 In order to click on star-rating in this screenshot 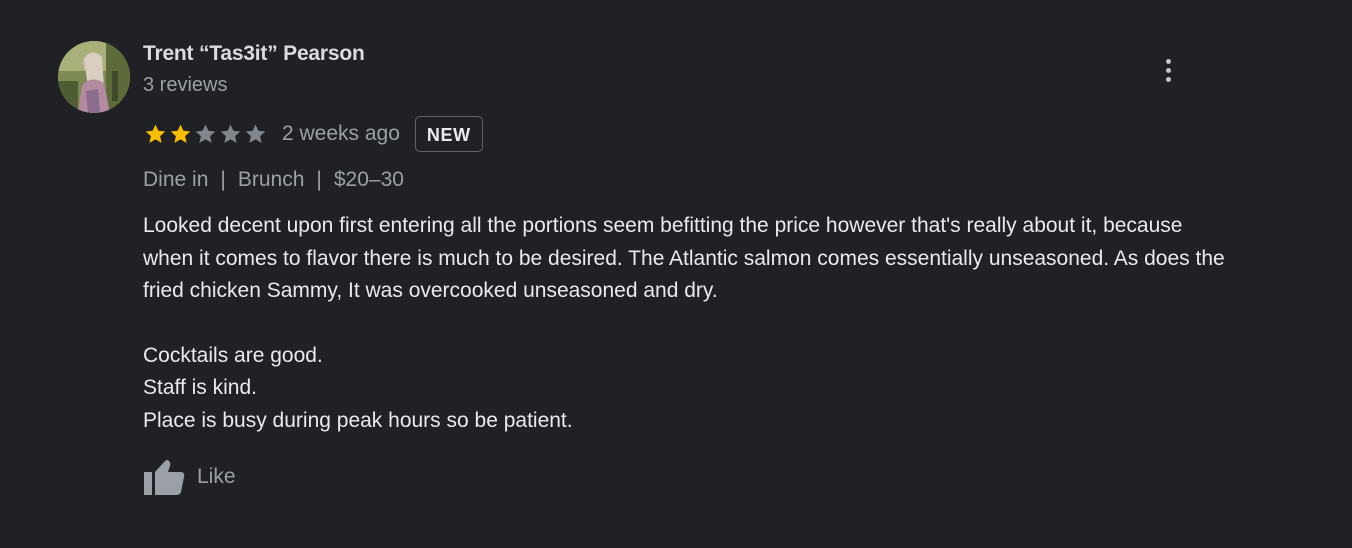, I will do `click(205, 134)`.